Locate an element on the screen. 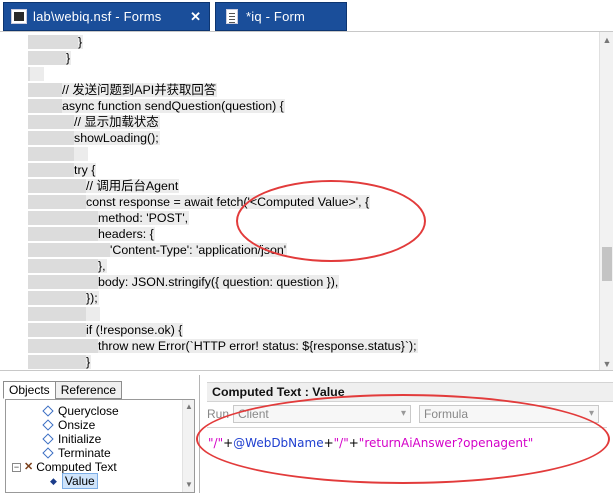 Image resolution: width=613 pixels, height=493 pixels. formula-variable: @WebDbName is located at coordinates (278, 443).